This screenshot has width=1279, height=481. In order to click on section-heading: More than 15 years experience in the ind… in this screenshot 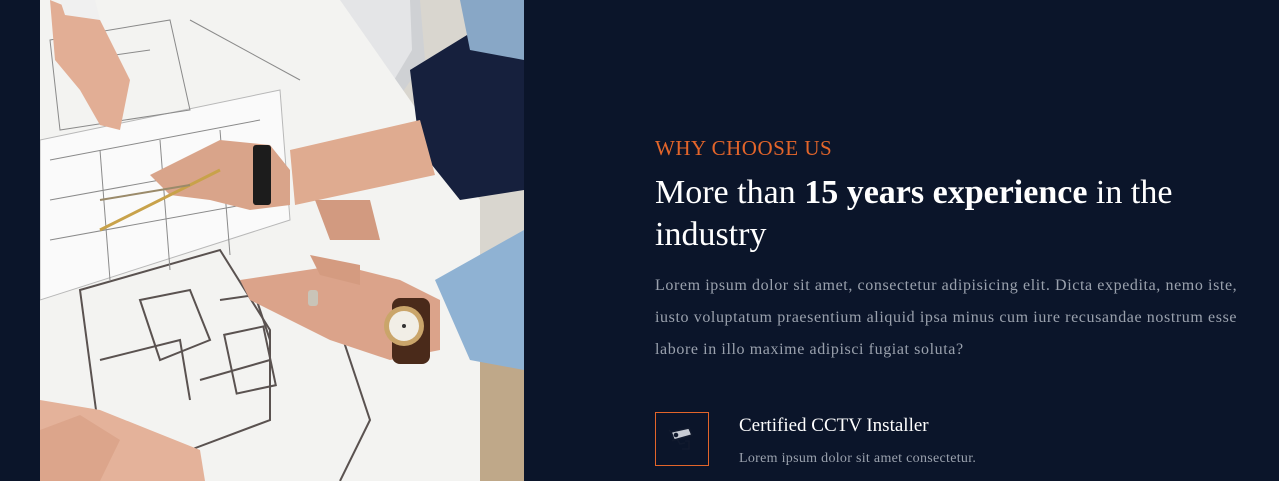, I will do `click(960, 214)`.